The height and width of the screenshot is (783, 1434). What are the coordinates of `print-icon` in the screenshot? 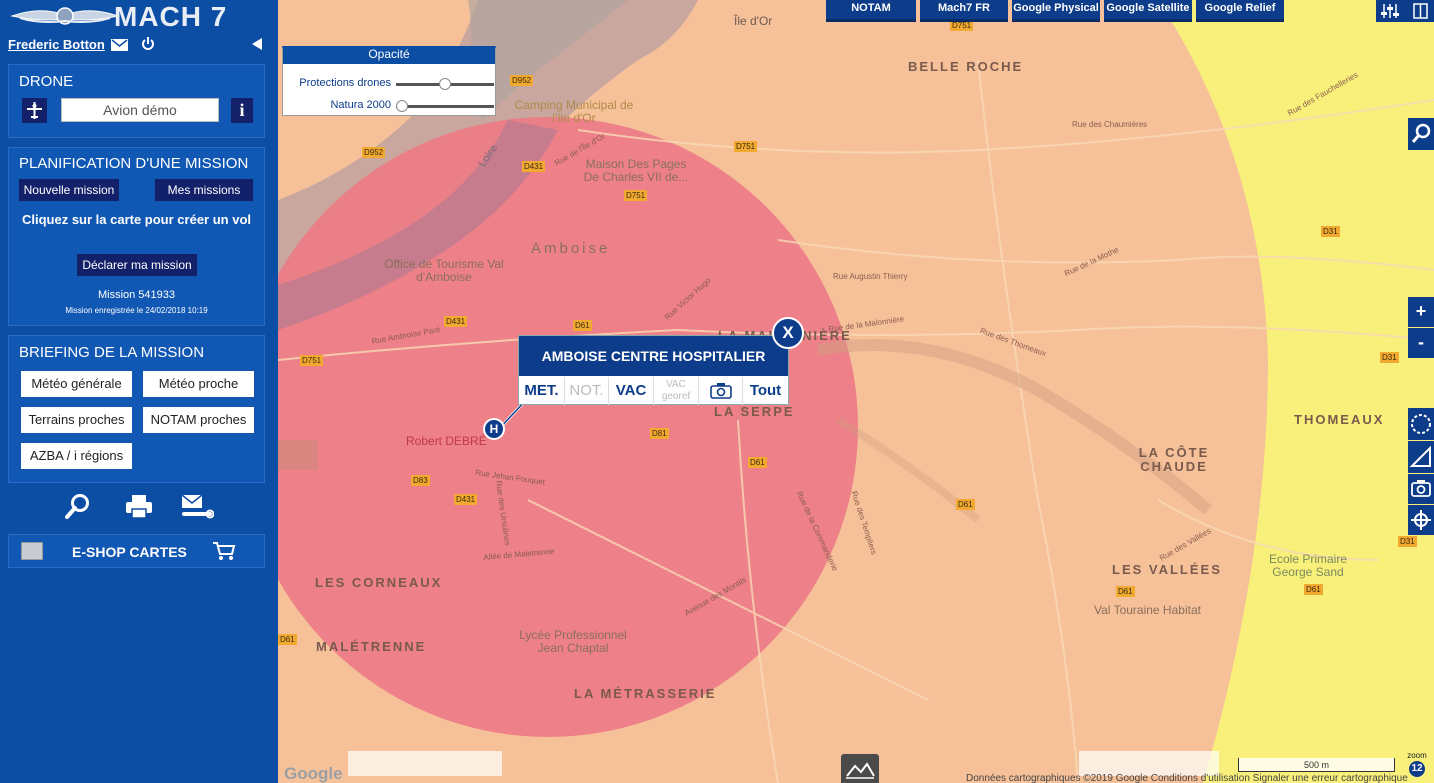 It's located at (139, 507).